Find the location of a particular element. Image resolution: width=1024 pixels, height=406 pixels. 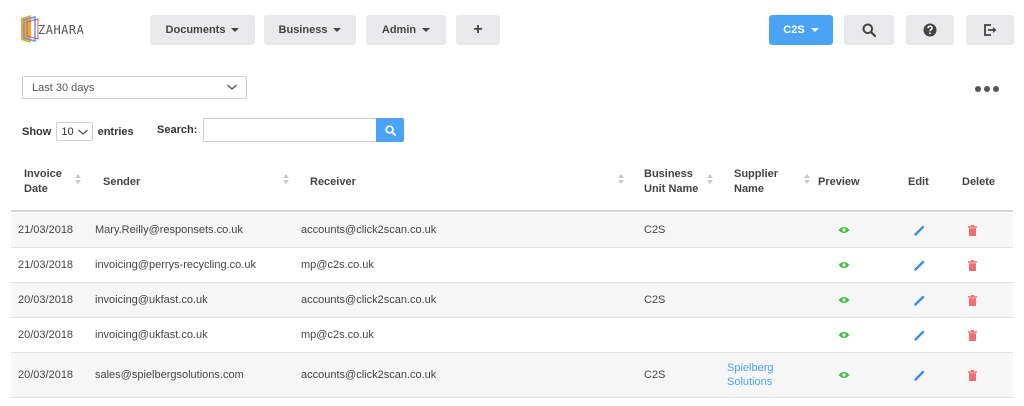

more-options-icon is located at coordinates (987, 89).